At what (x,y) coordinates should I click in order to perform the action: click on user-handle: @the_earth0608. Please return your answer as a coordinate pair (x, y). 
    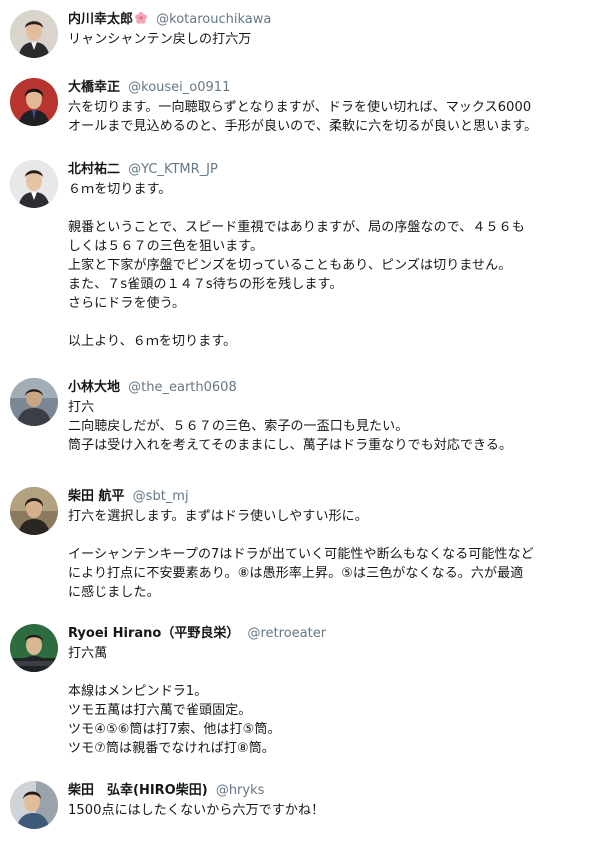
    Looking at the image, I should click on (182, 387).